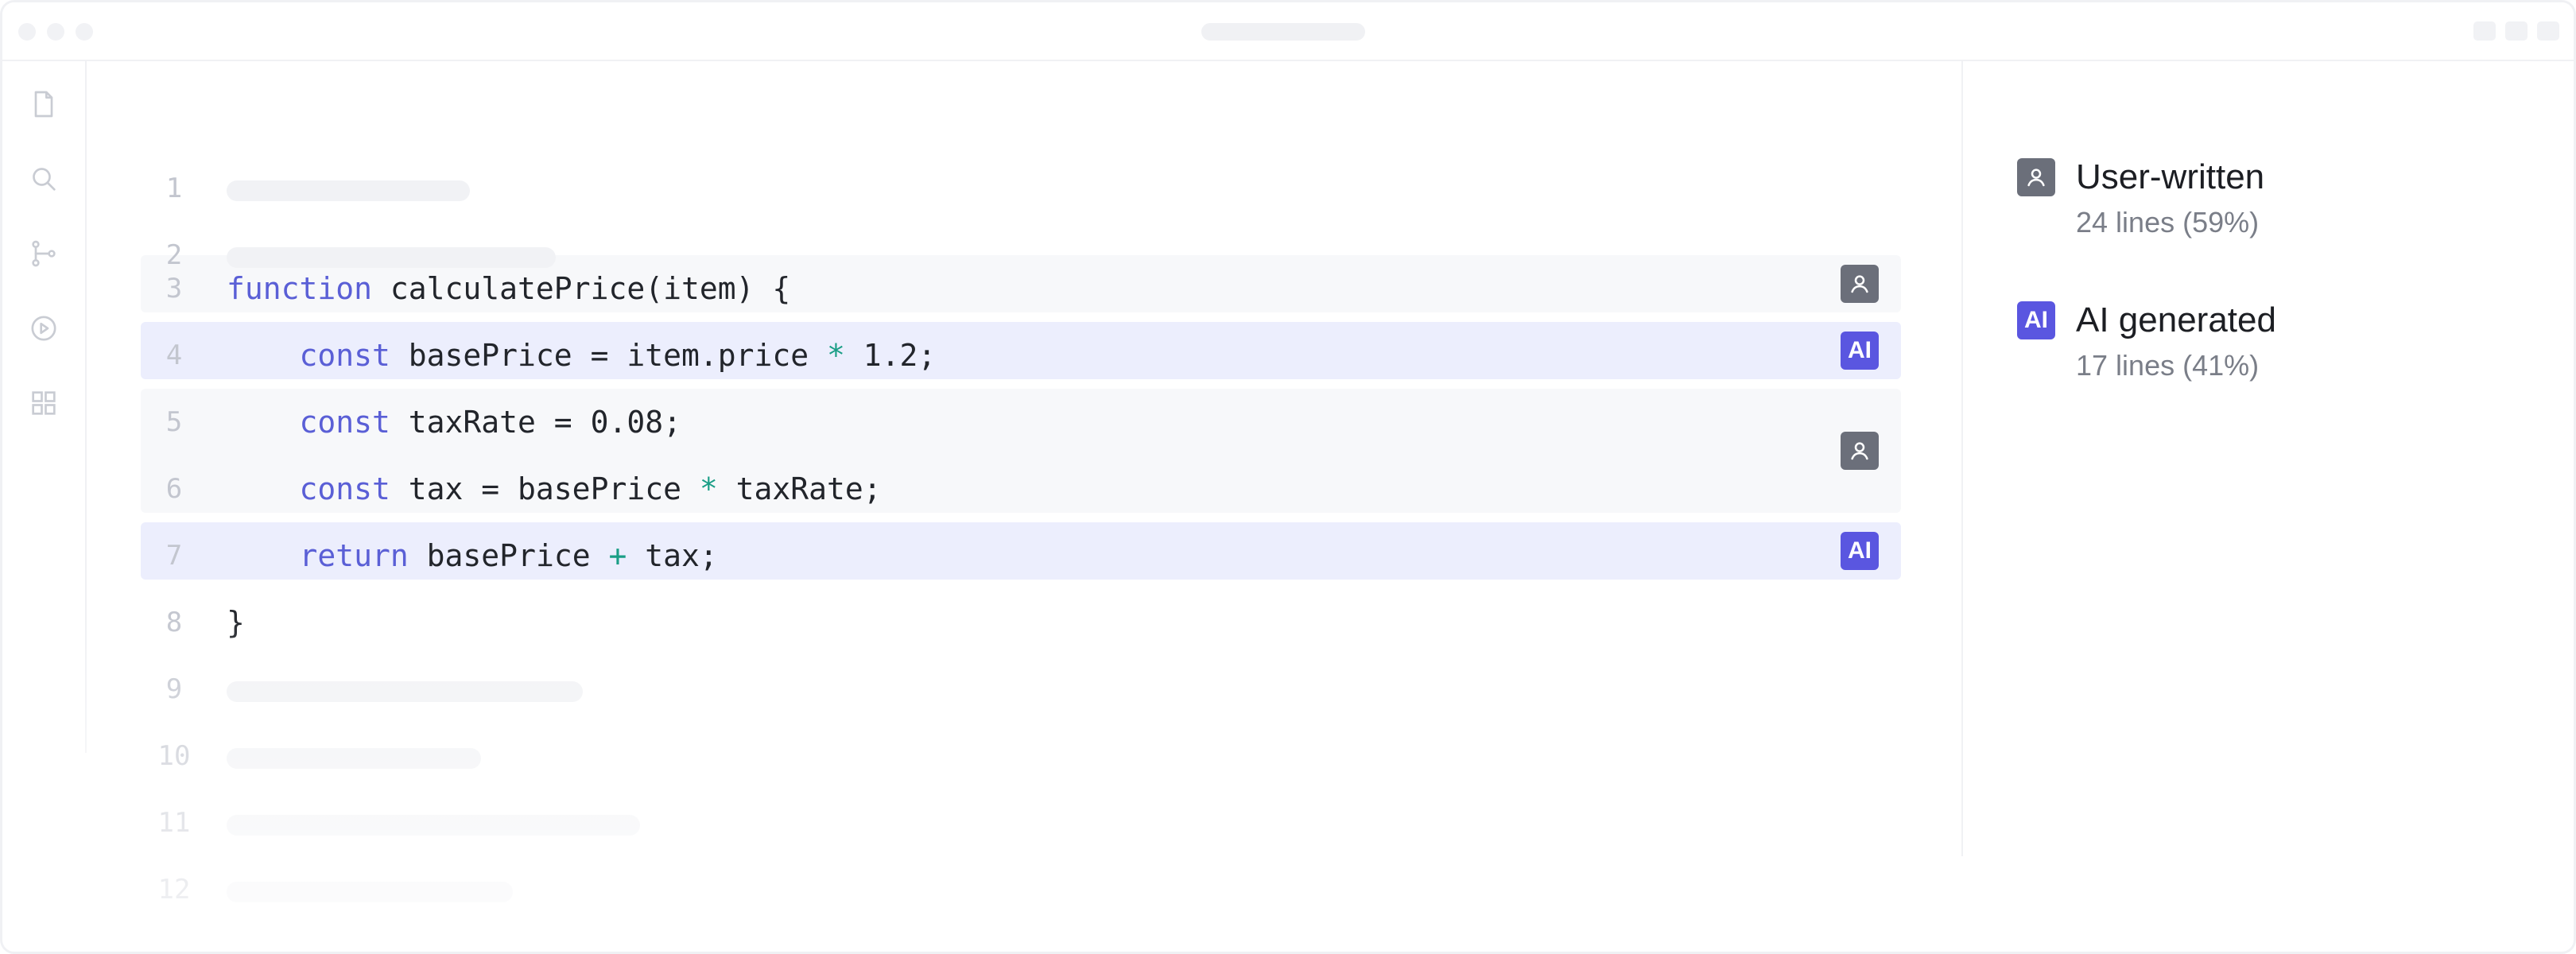 Image resolution: width=2576 pixels, height=954 pixels. What do you see at coordinates (2287, 205) in the screenshot?
I see `legend-user-written: User-written 24 lines (59%)` at bounding box center [2287, 205].